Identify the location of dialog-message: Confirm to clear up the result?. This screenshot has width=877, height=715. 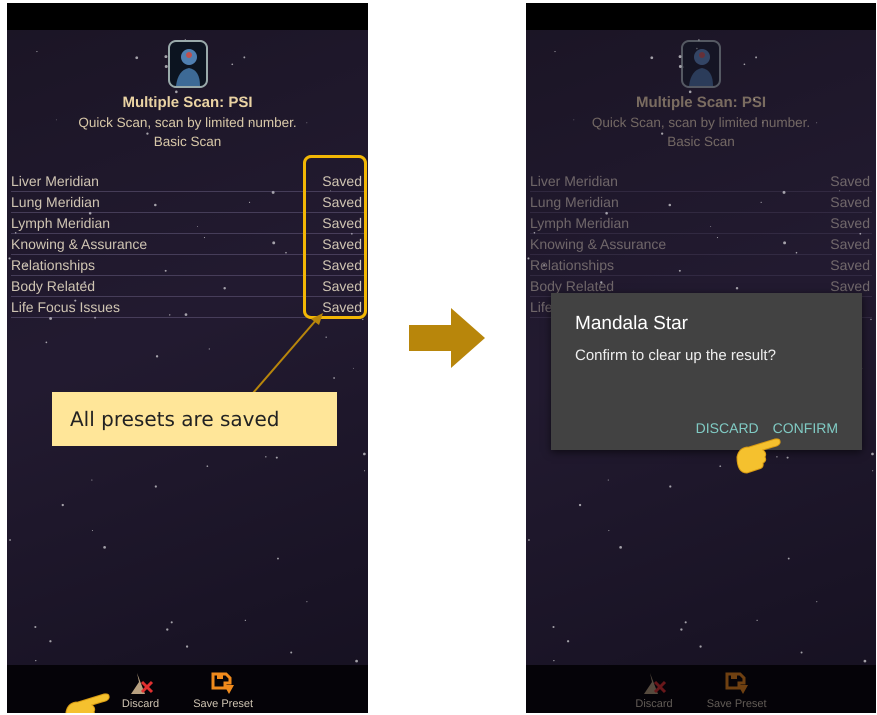
(676, 355).